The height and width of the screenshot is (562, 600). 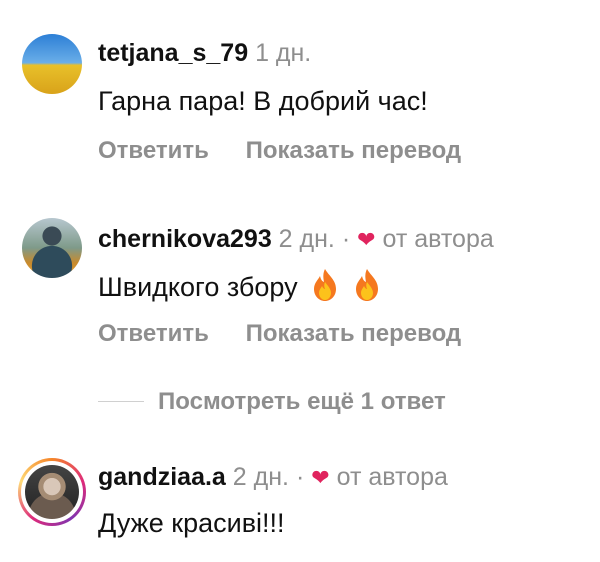 I want to click on comment-header: tetjana_s_79 1 дн., so click(x=204, y=53).